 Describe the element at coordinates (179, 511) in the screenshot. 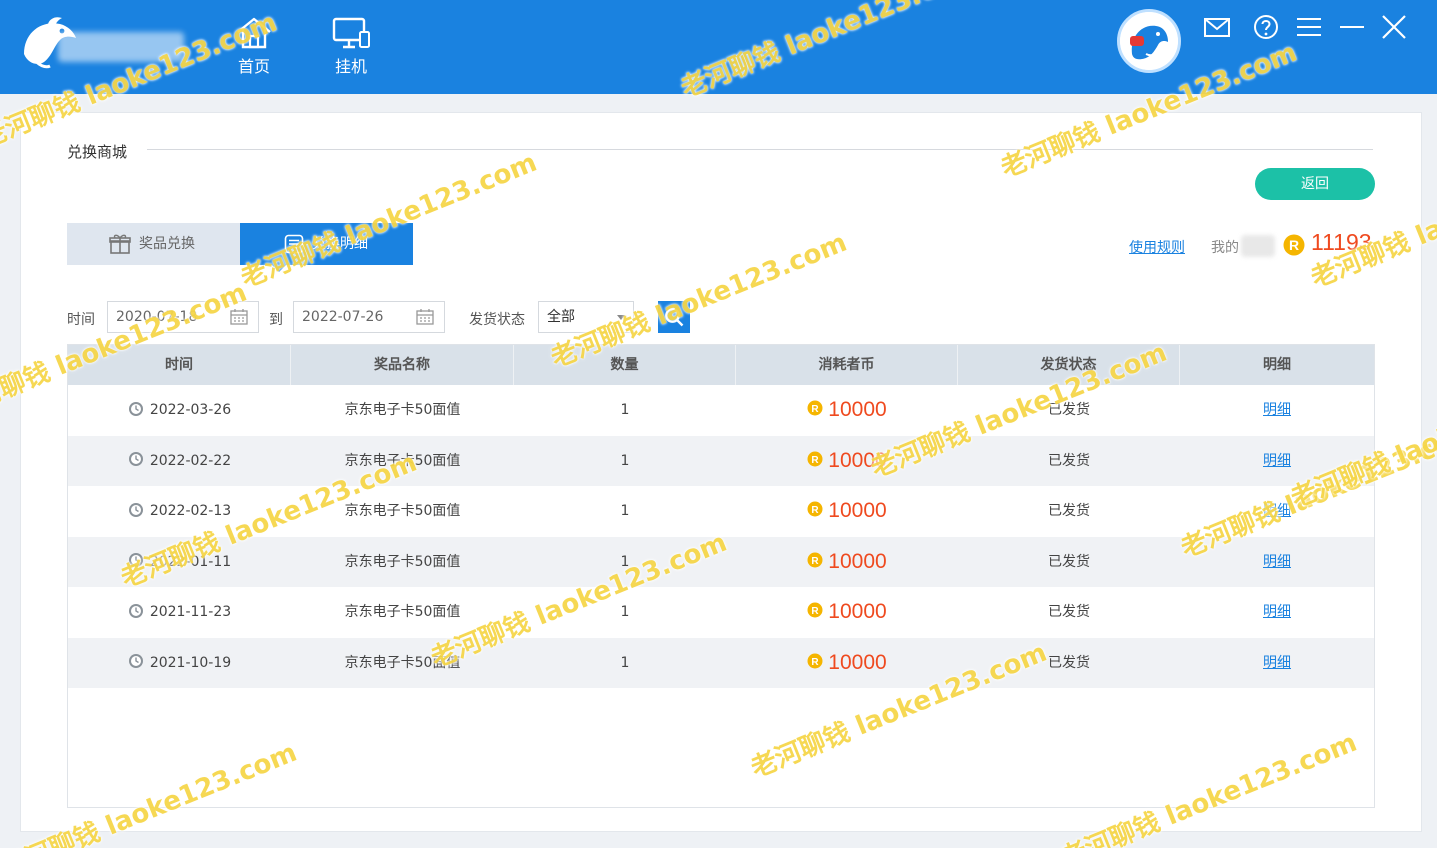

I see `cell-date: 2022-02-13` at that location.